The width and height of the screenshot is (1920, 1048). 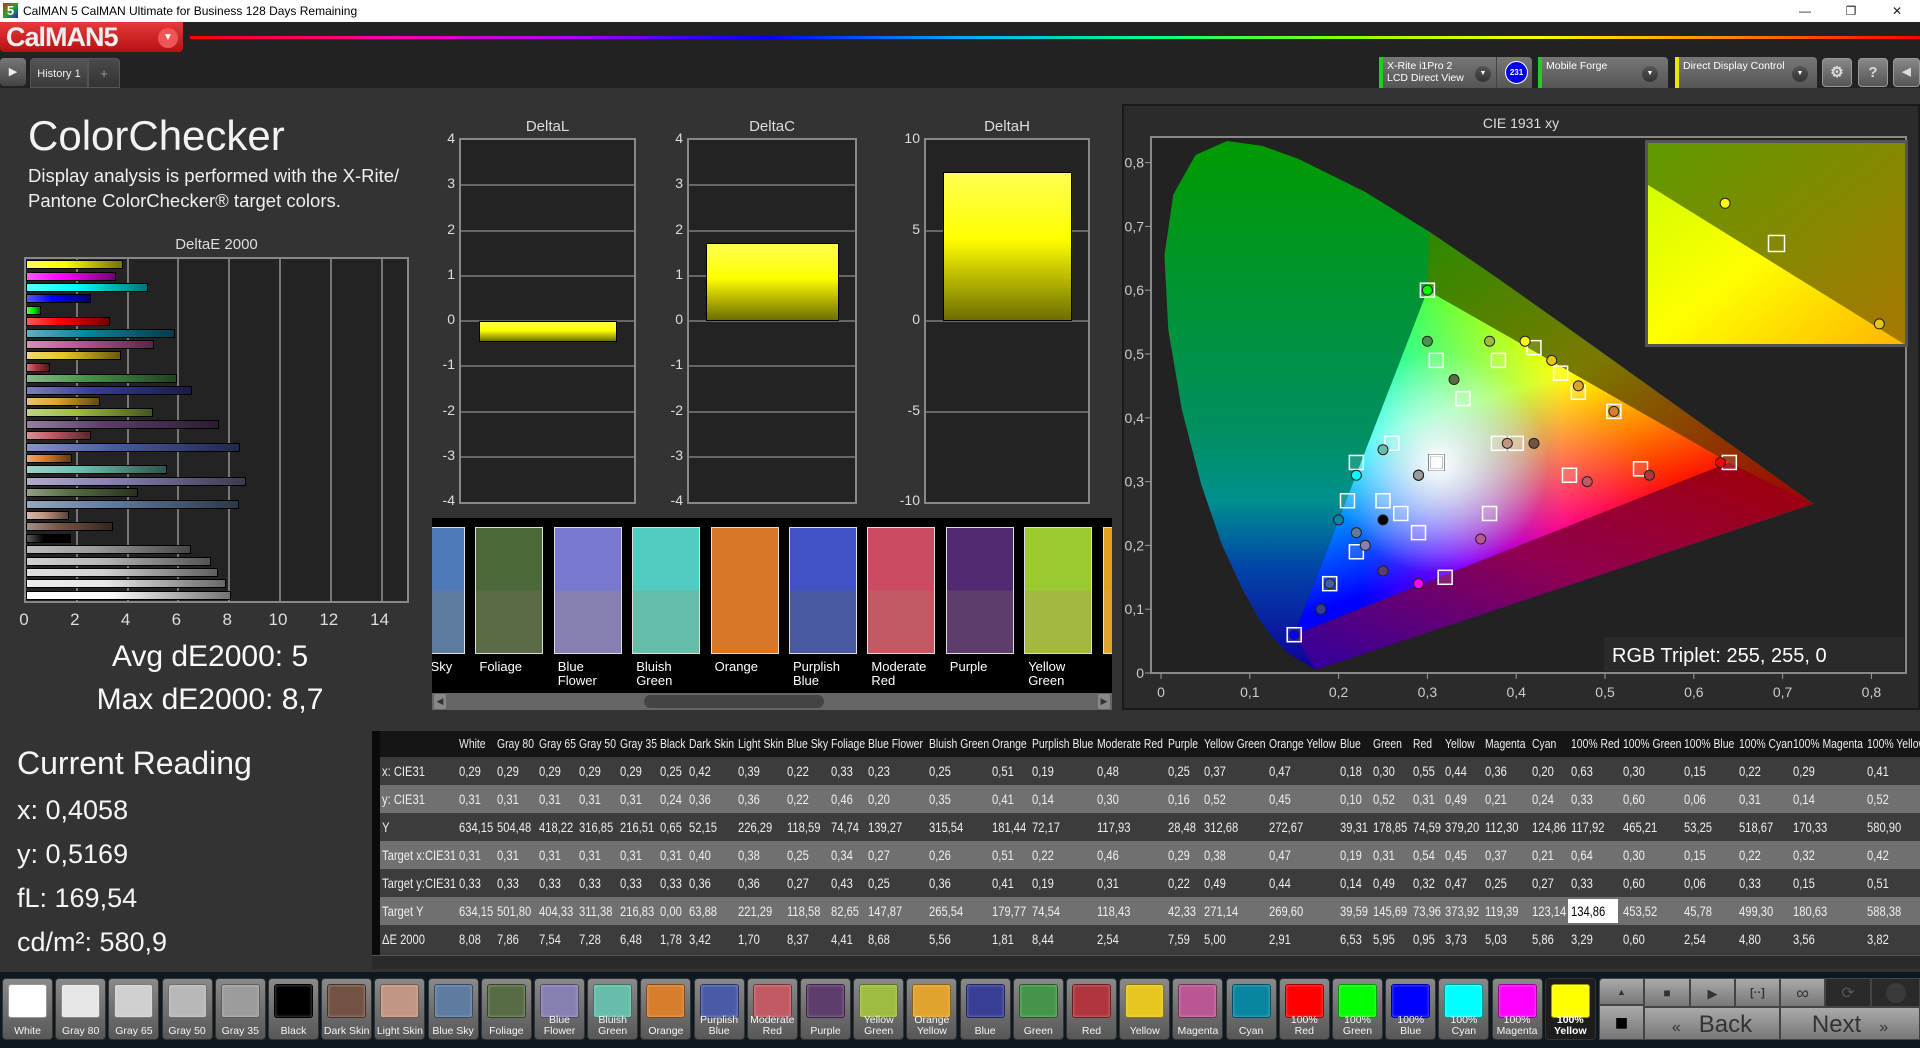 What do you see at coordinates (552, 939) in the screenshot?
I see `table-cell: 7,54` at bounding box center [552, 939].